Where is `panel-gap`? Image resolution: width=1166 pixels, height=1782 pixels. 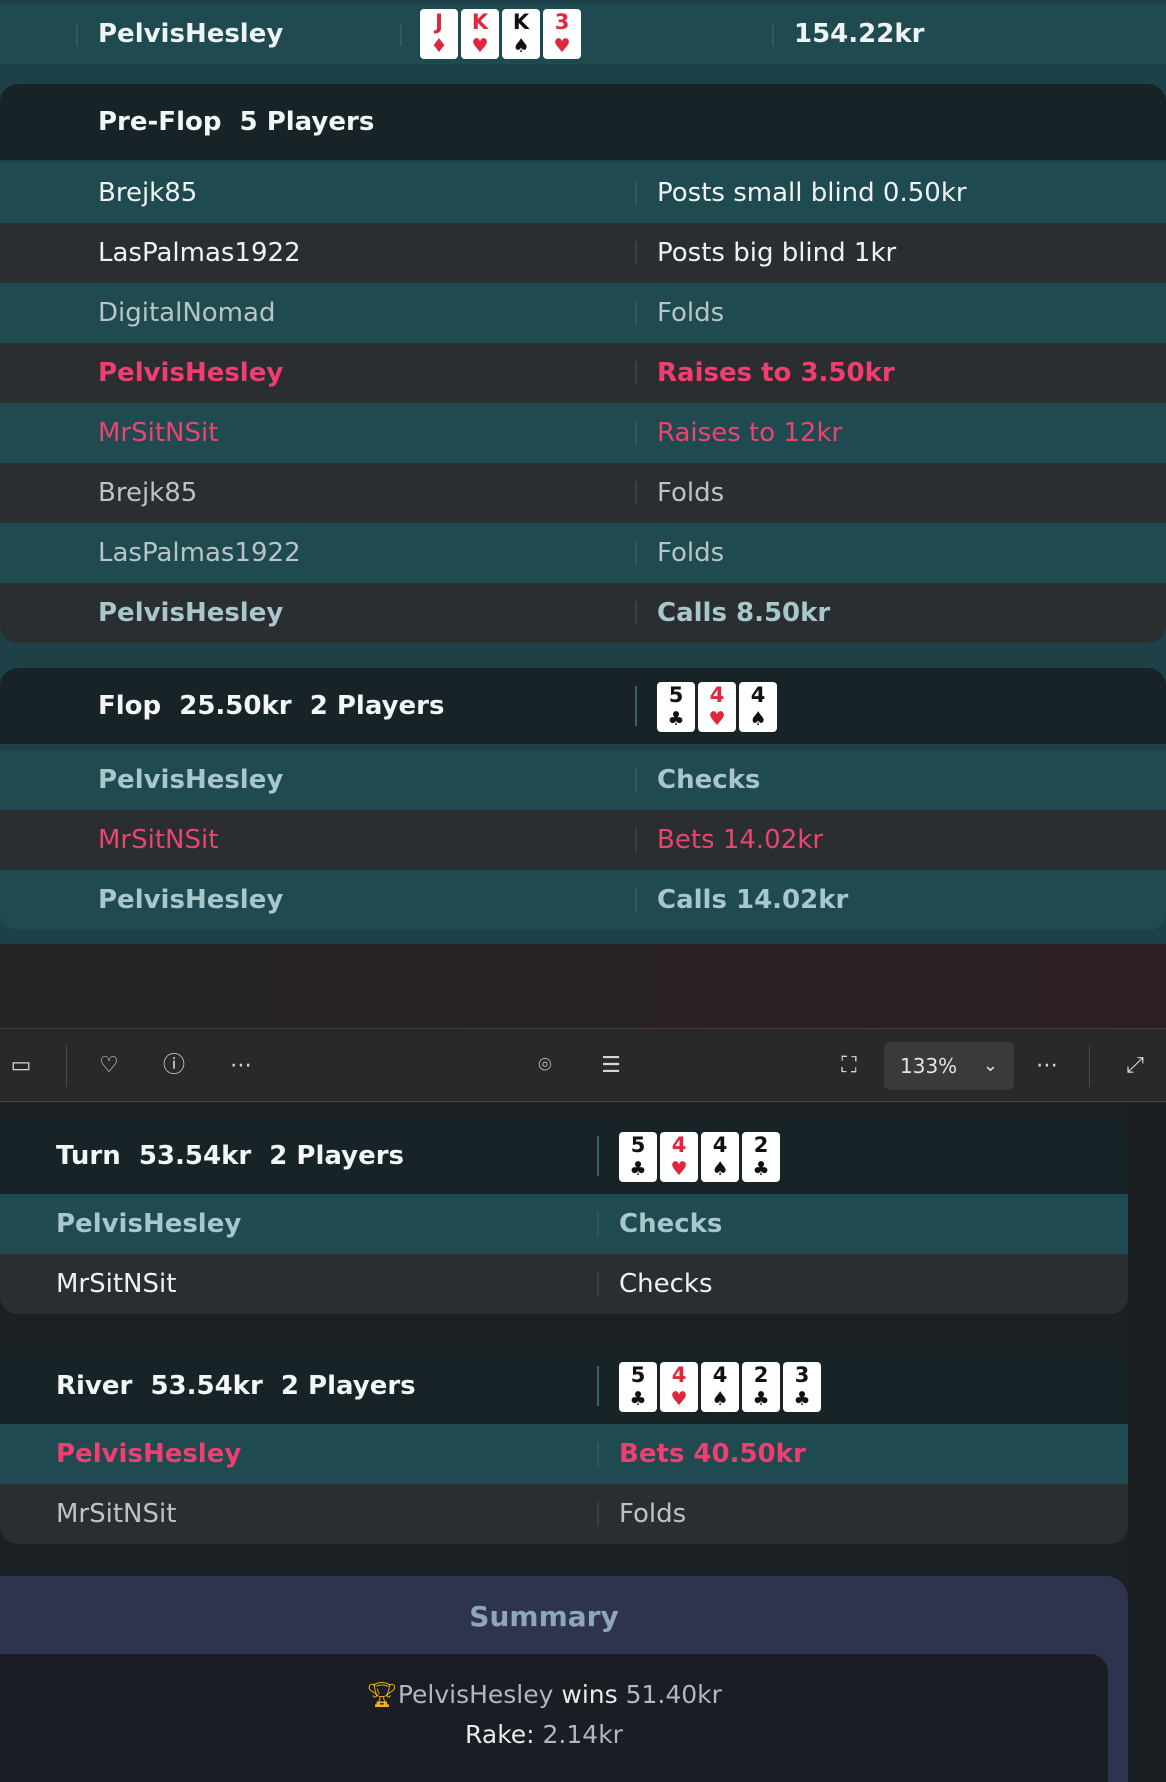
panel-gap is located at coordinates (583, 986).